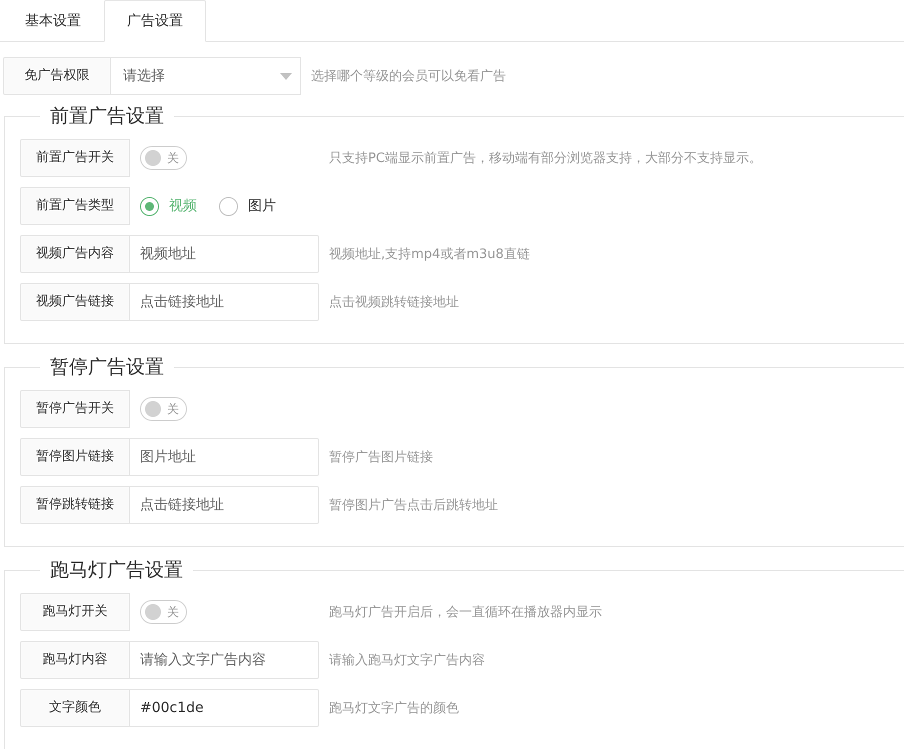 This screenshot has height=749, width=904. What do you see at coordinates (286, 76) in the screenshot?
I see `caret-icon` at bounding box center [286, 76].